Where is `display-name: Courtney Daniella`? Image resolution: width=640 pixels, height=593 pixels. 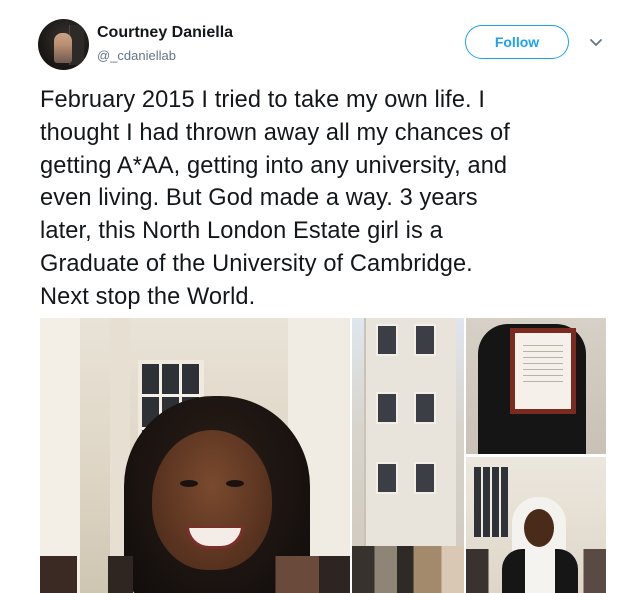 display-name: Courtney Daniella is located at coordinates (165, 33).